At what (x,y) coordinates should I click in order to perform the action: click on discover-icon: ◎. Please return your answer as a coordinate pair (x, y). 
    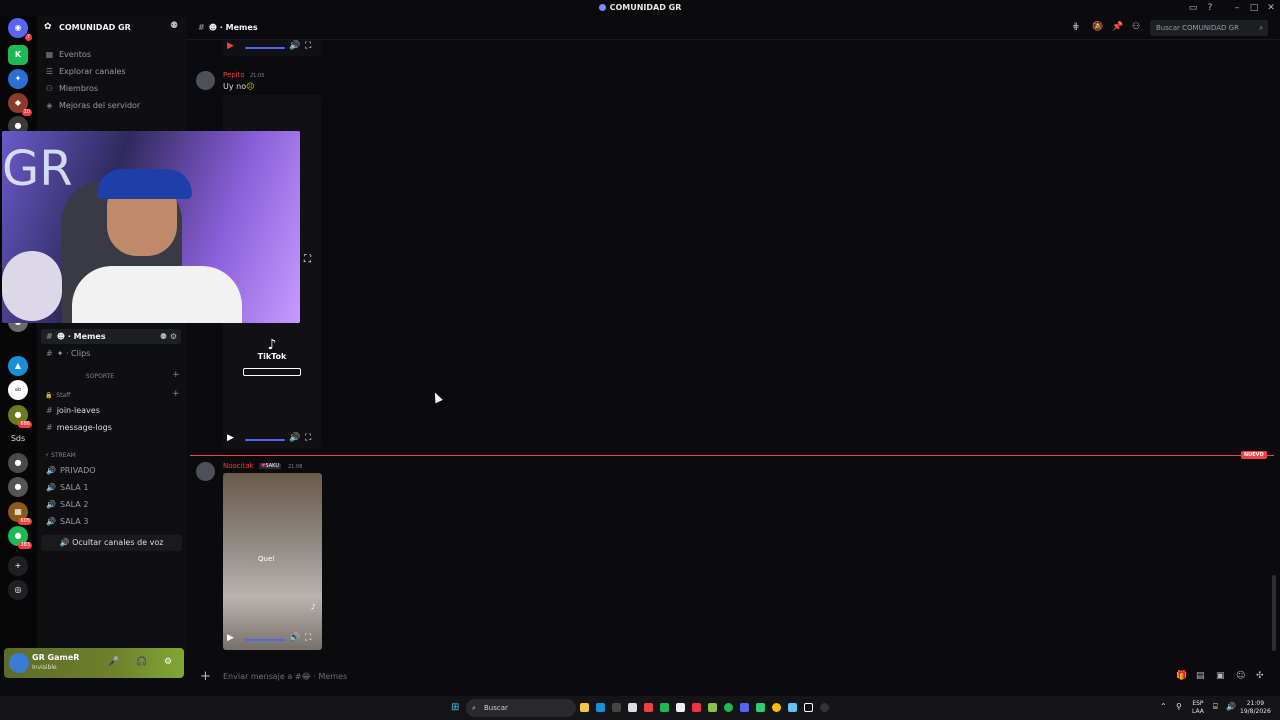
    Looking at the image, I should click on (18, 590).